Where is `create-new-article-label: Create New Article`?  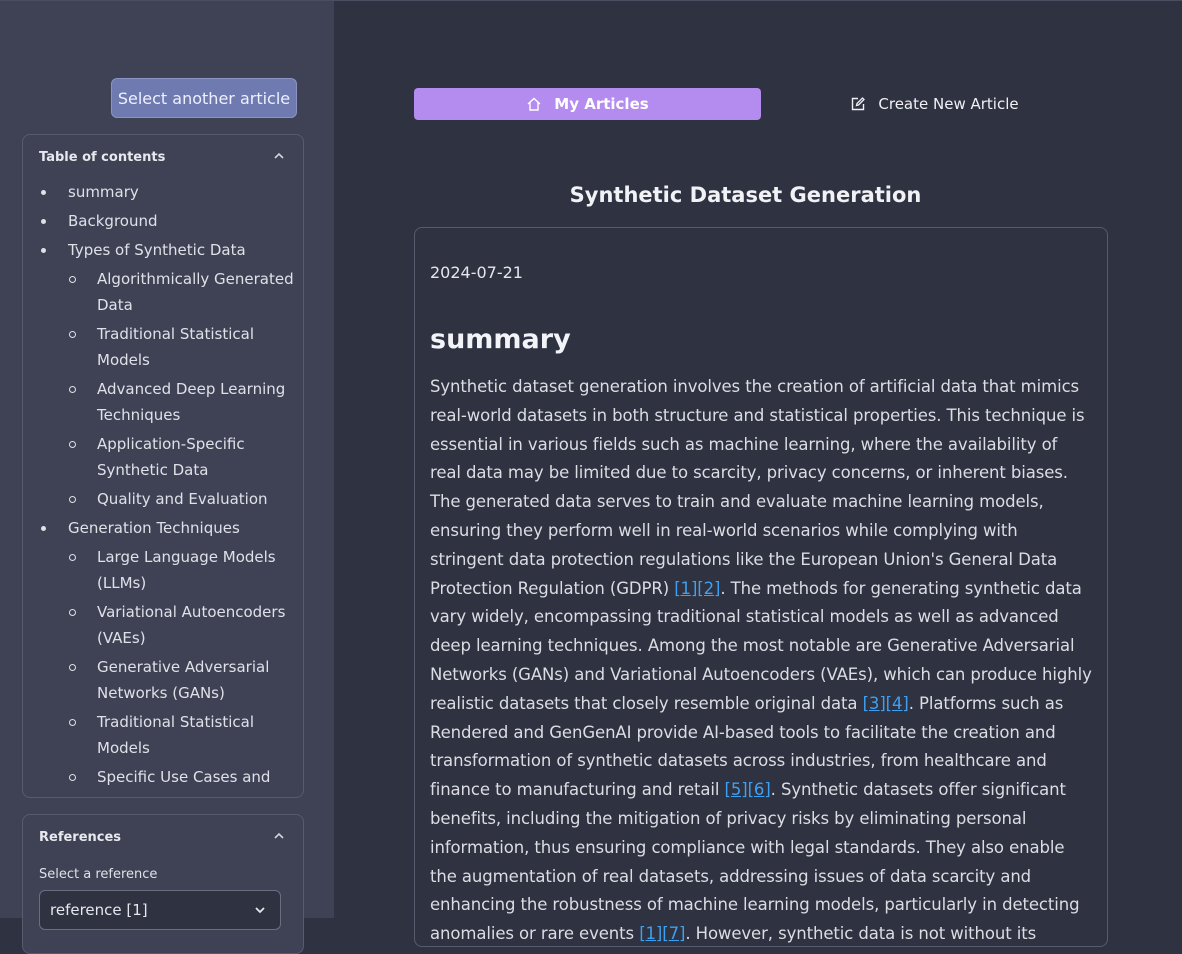
create-new-article-label: Create New Article is located at coordinates (948, 104).